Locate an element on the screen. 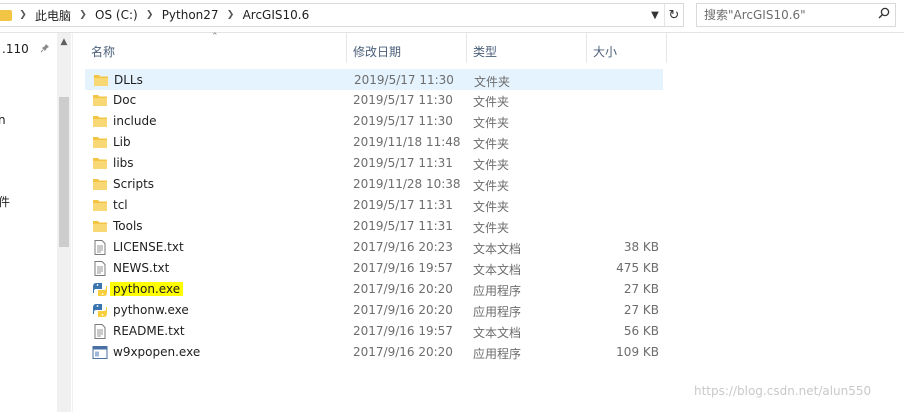 Image resolution: width=904 pixels, height=412 pixels. file-name: python.exe is located at coordinates (147, 289).